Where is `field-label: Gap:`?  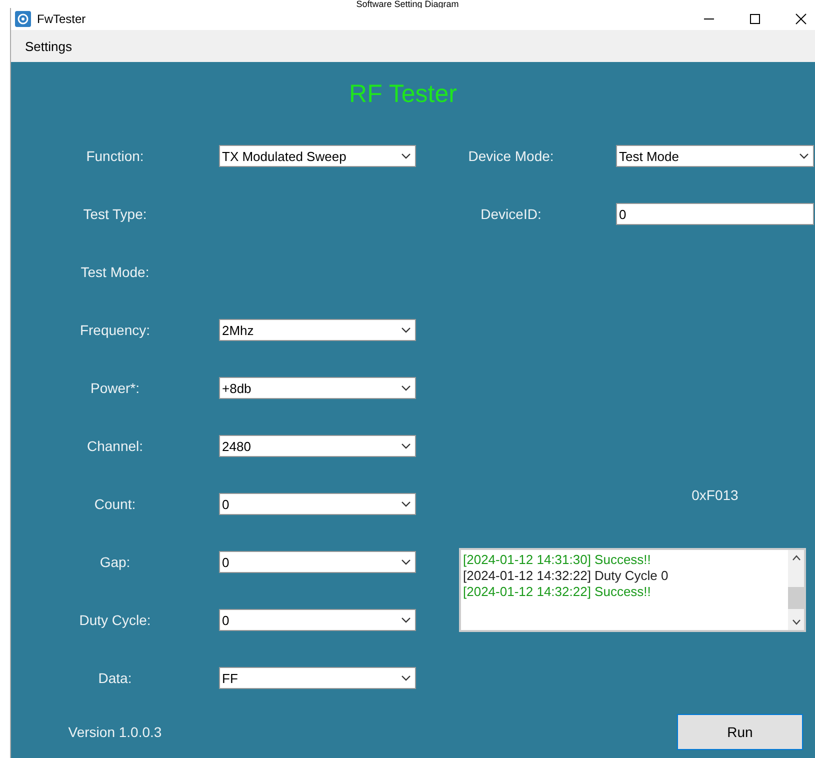 field-label: Gap: is located at coordinates (115, 562).